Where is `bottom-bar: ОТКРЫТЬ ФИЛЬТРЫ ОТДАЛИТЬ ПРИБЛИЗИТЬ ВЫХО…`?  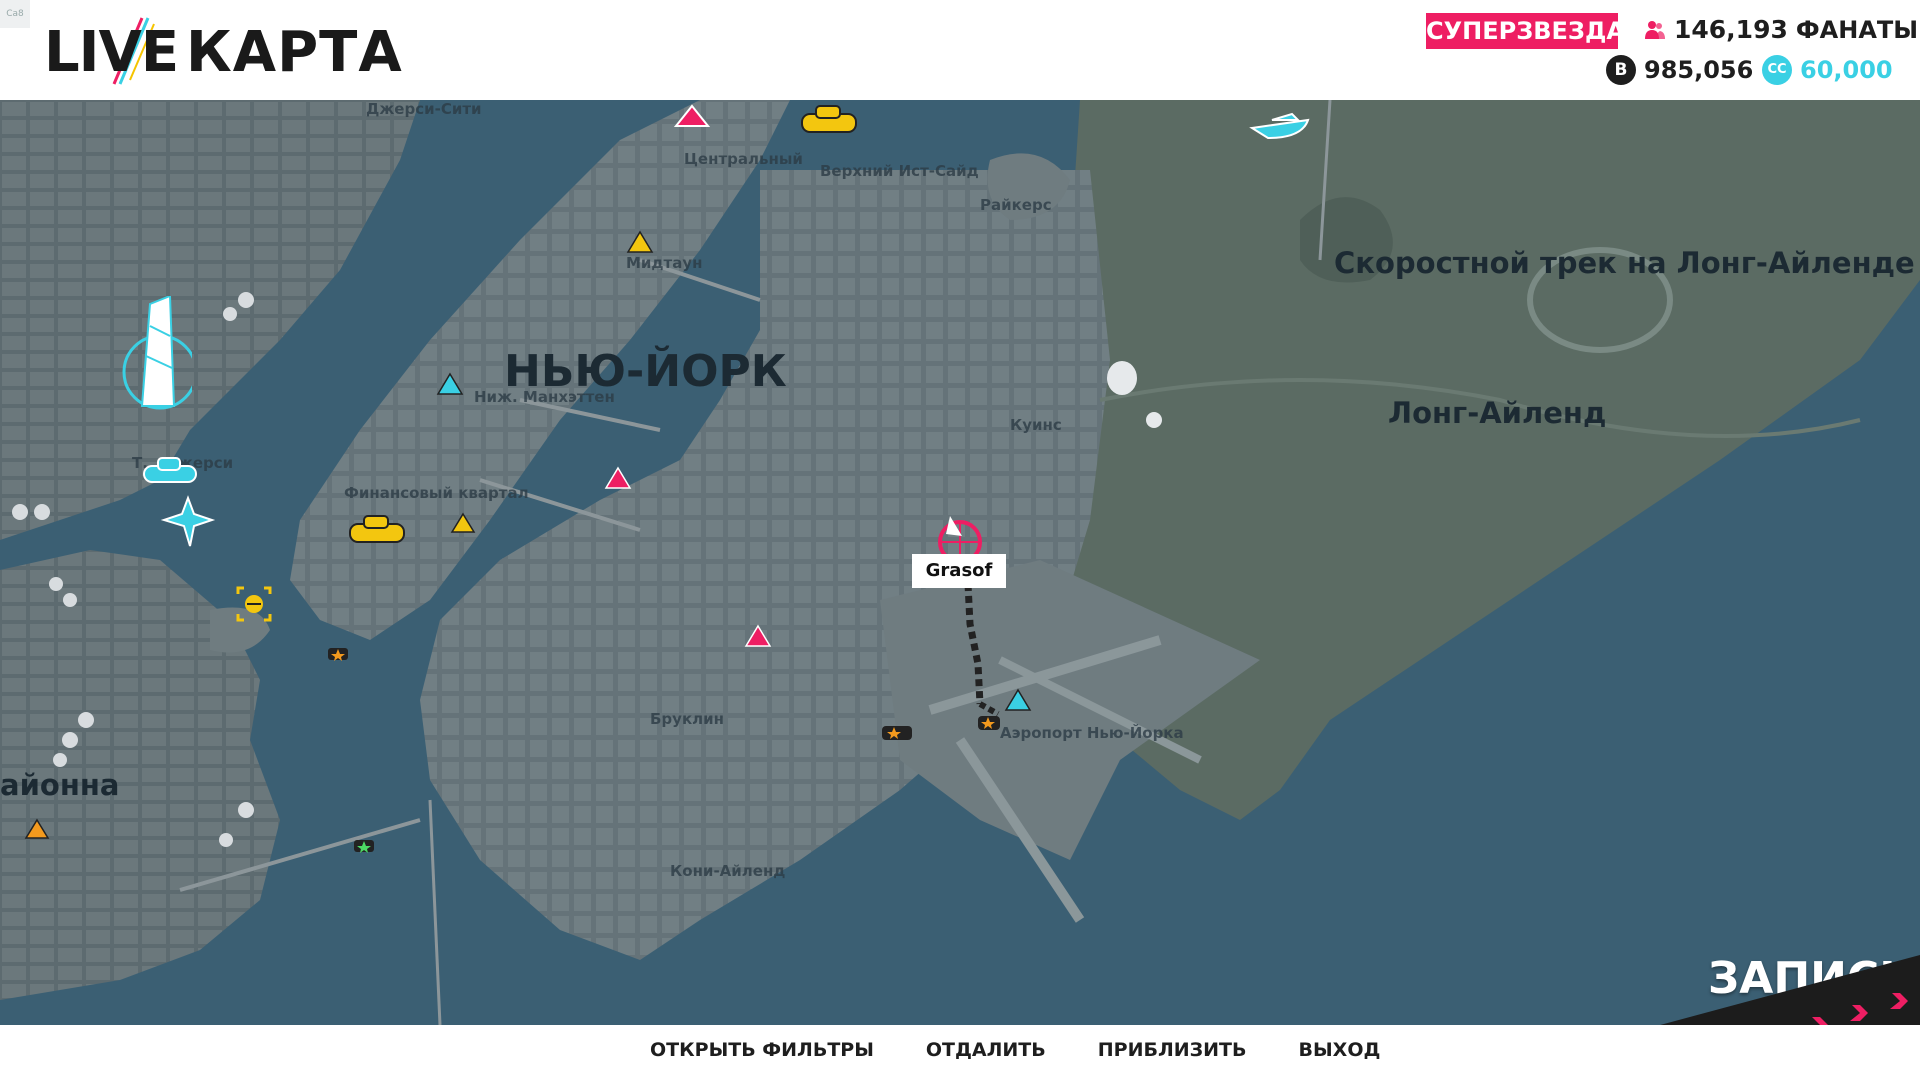 bottom-bar: ОТКРЫТЬ ФИЛЬТРЫ ОТДАЛИТЬ ПРИБЛИЗИТЬ ВЫХО… is located at coordinates (960, 1052).